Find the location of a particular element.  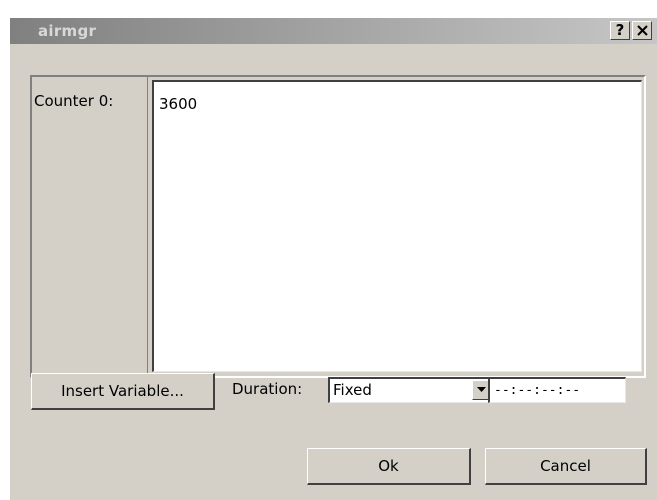

close-button is located at coordinates (642, 30).